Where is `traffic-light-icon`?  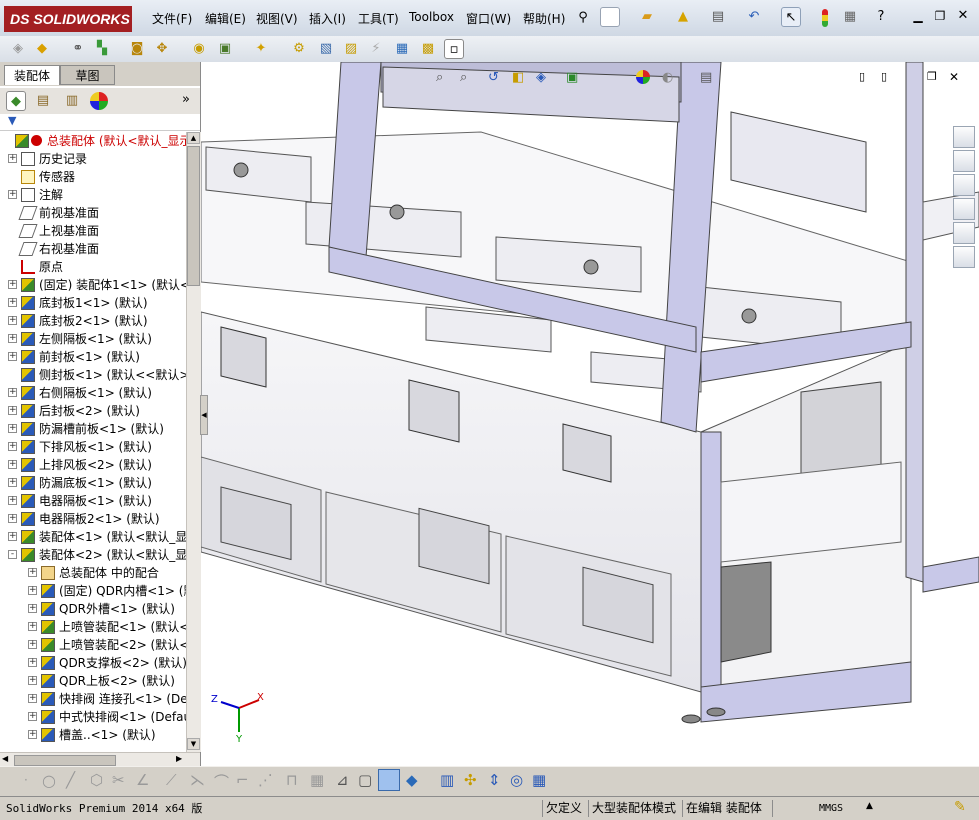
traffic-light-icon is located at coordinates (825, 18).